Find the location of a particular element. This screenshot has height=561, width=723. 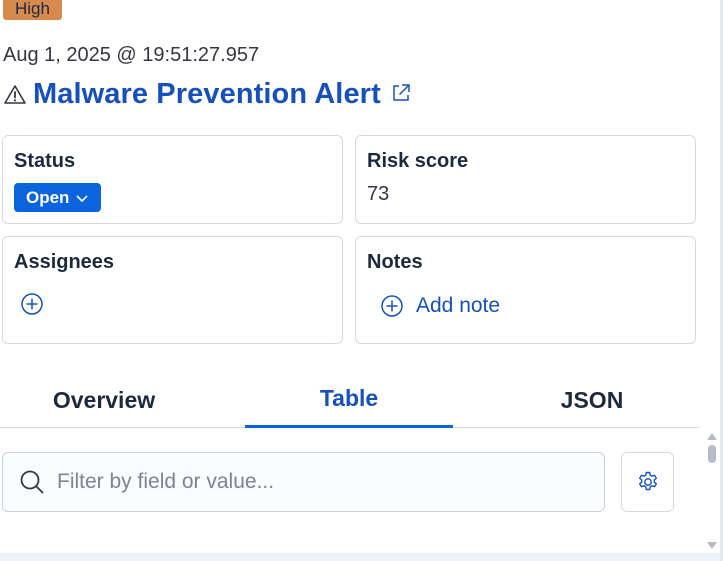

status-value: Open is located at coordinates (48, 197).